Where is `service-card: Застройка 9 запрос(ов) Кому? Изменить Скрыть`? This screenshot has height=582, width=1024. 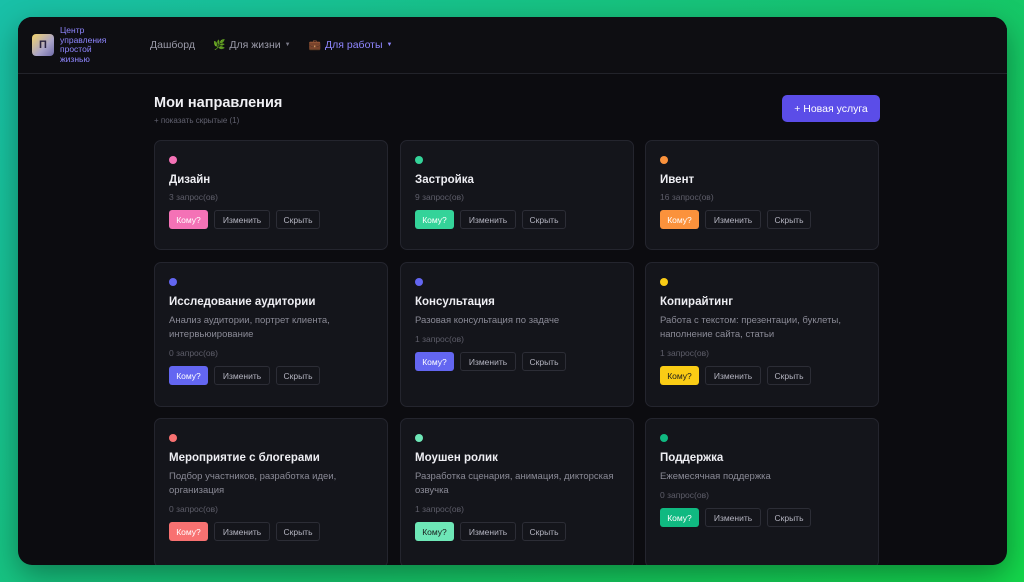 service-card: Застройка 9 запрос(ов) Кому? Изменить Скрыть is located at coordinates (517, 195).